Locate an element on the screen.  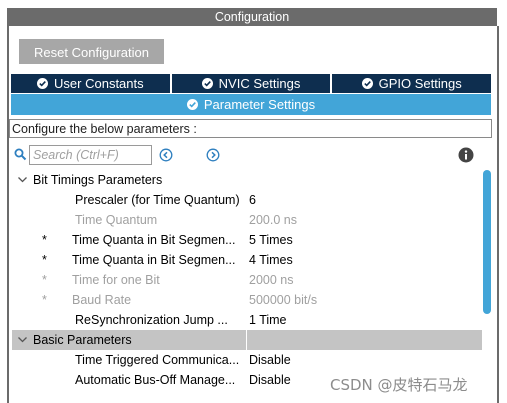
scrollbar-thumb is located at coordinates (487, 242).